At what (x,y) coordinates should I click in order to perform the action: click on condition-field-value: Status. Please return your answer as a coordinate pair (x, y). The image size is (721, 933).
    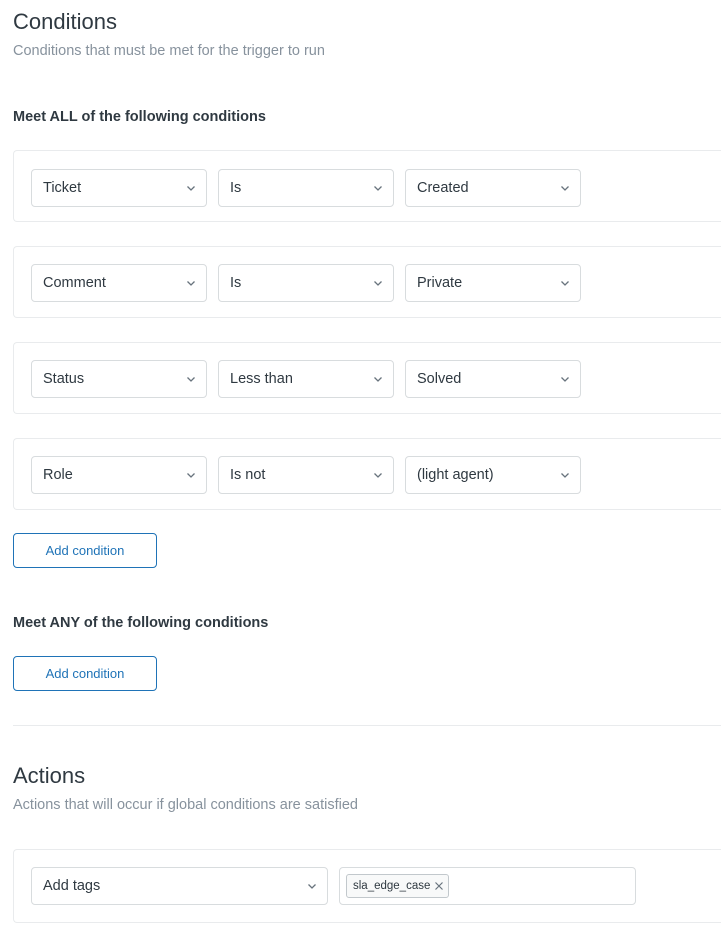
    Looking at the image, I should click on (64, 379).